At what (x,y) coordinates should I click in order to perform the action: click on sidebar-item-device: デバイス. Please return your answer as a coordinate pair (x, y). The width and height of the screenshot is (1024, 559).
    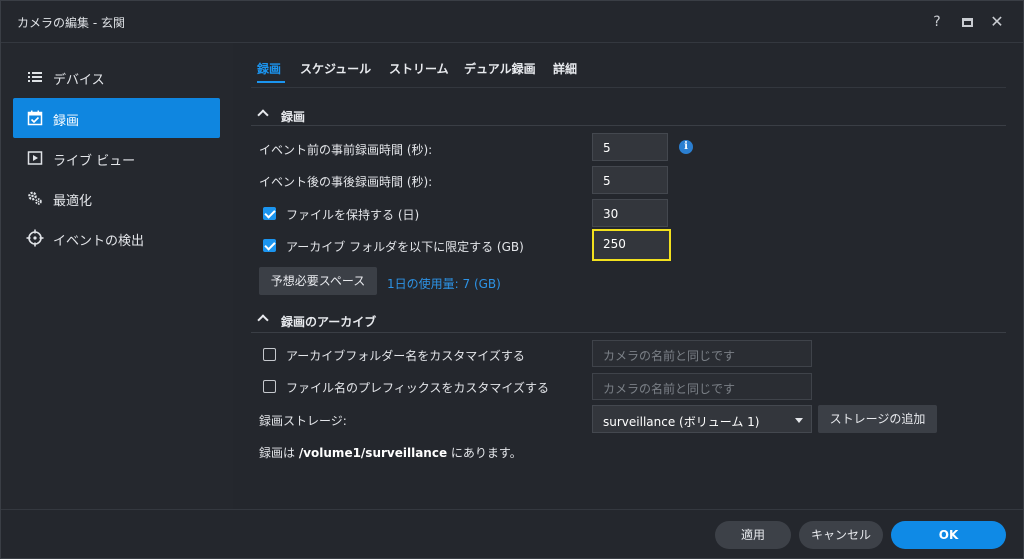
    Looking at the image, I should click on (116, 77).